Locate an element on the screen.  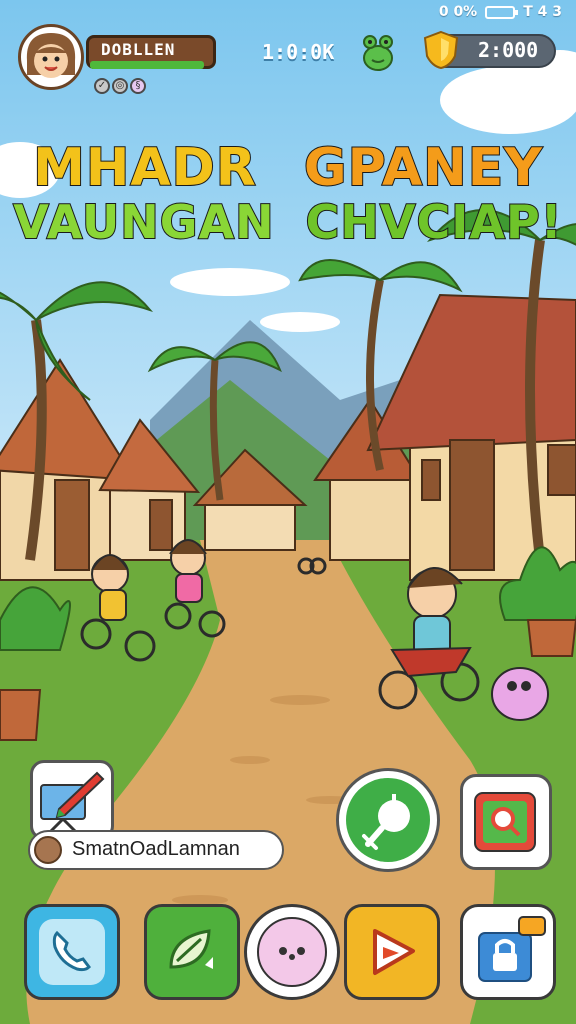
pet-button is located at coordinates (292, 952).